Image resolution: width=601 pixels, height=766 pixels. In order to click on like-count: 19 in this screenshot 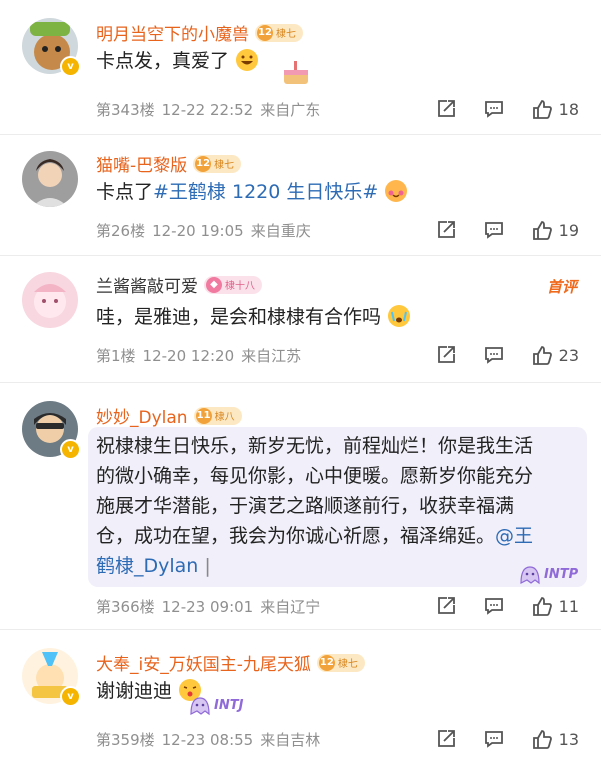, I will do `click(568, 230)`.